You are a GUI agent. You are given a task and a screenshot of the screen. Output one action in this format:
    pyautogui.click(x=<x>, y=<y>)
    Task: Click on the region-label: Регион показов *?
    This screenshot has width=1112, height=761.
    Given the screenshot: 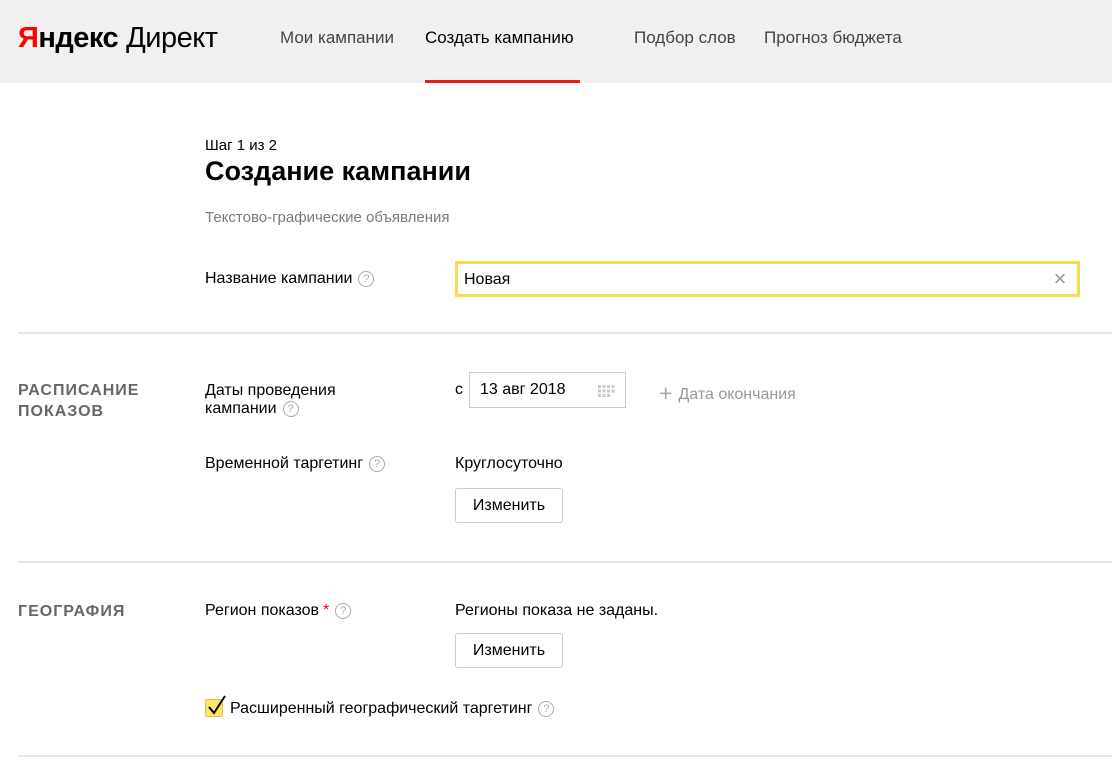 What is the action you would take?
    pyautogui.click(x=278, y=611)
    